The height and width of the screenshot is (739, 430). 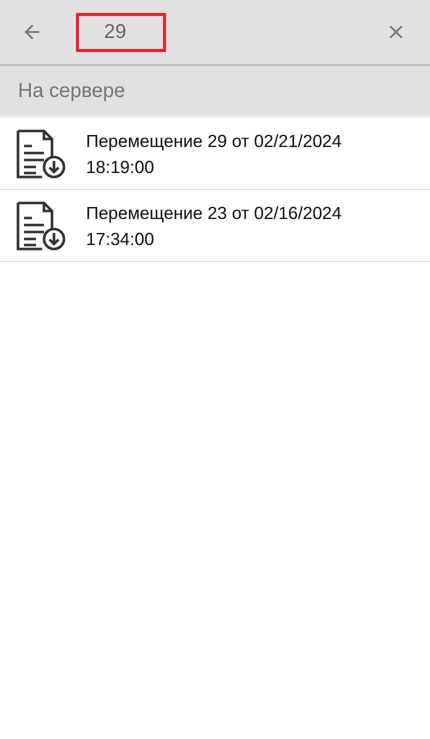 What do you see at coordinates (72, 91) in the screenshot?
I see `section-title: На сервере` at bounding box center [72, 91].